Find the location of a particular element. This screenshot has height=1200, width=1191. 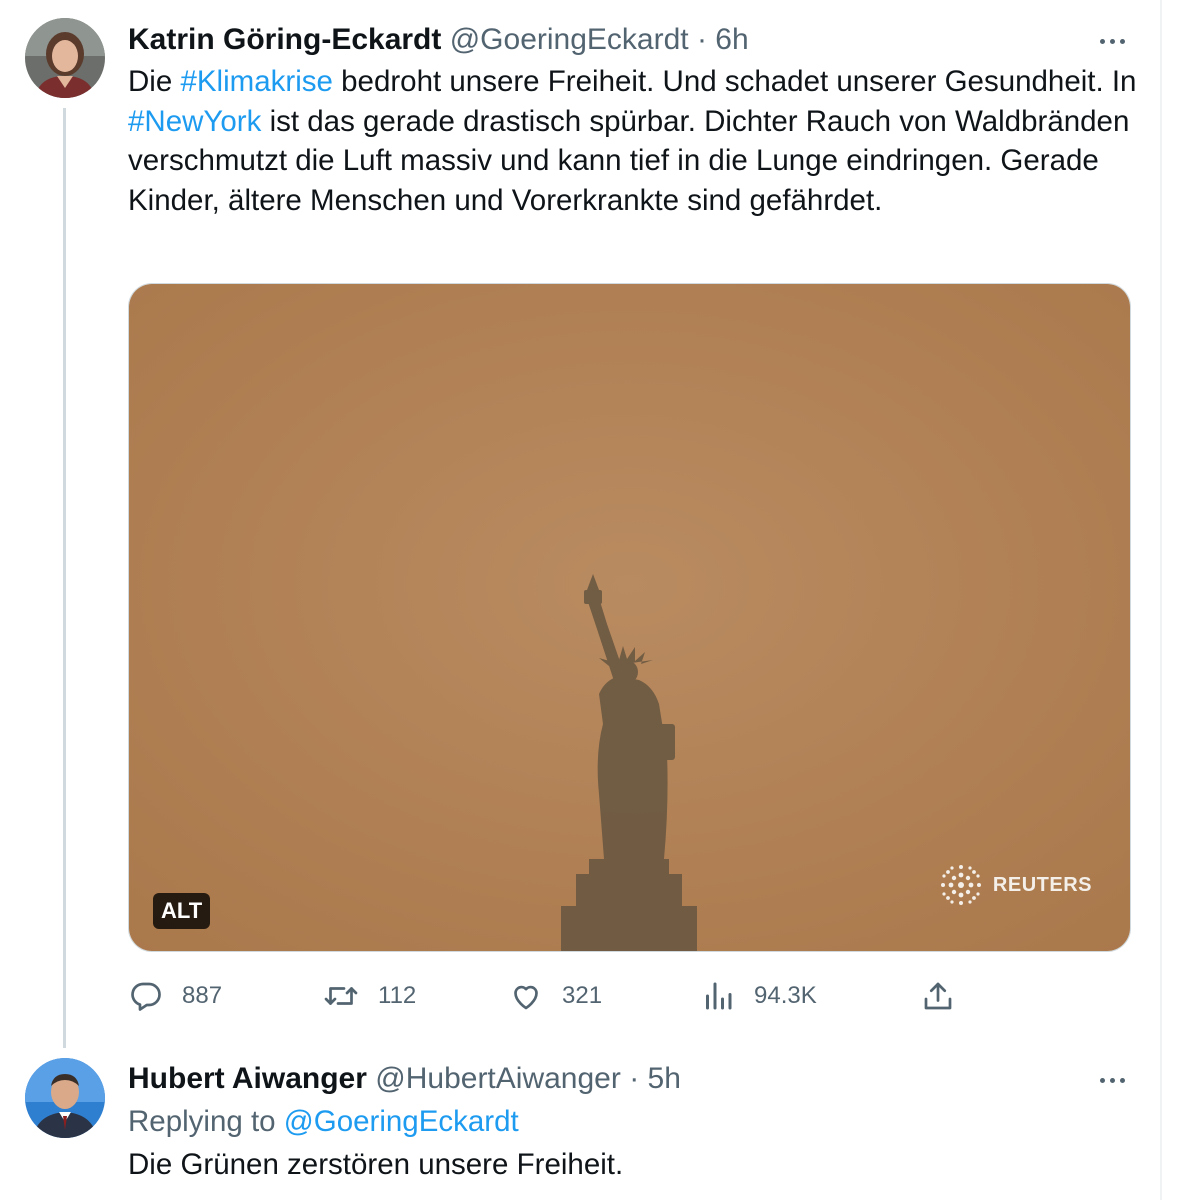

thread-connector-line is located at coordinates (64, 578).